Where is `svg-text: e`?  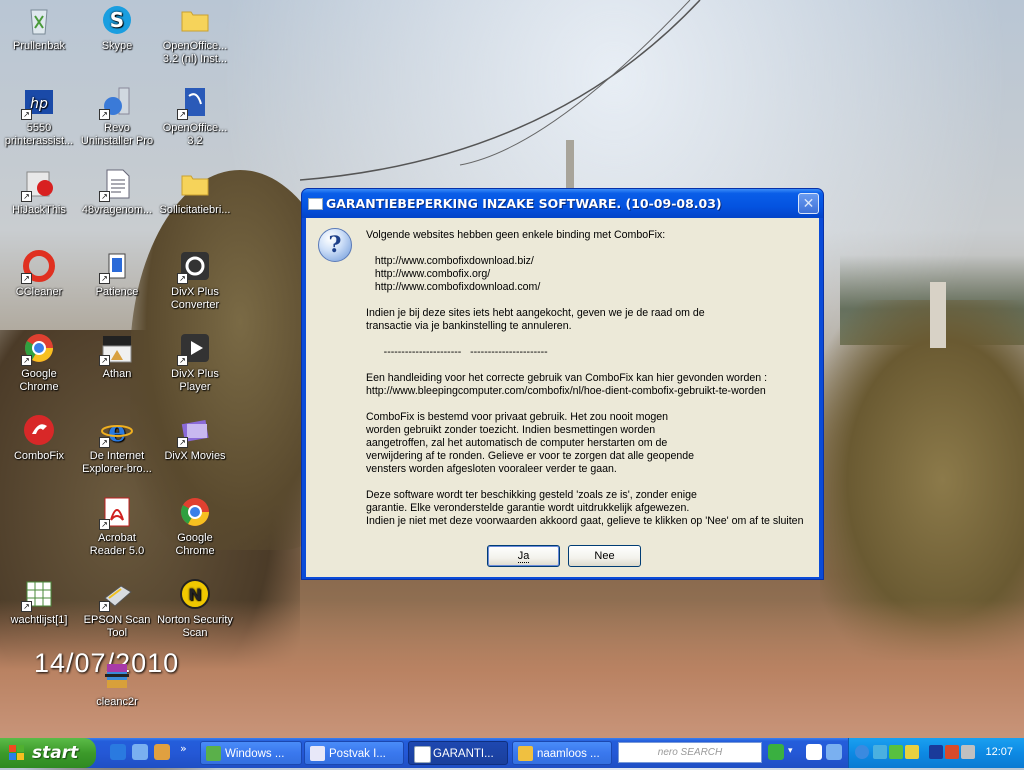 svg-text: e is located at coordinates (117, 430).